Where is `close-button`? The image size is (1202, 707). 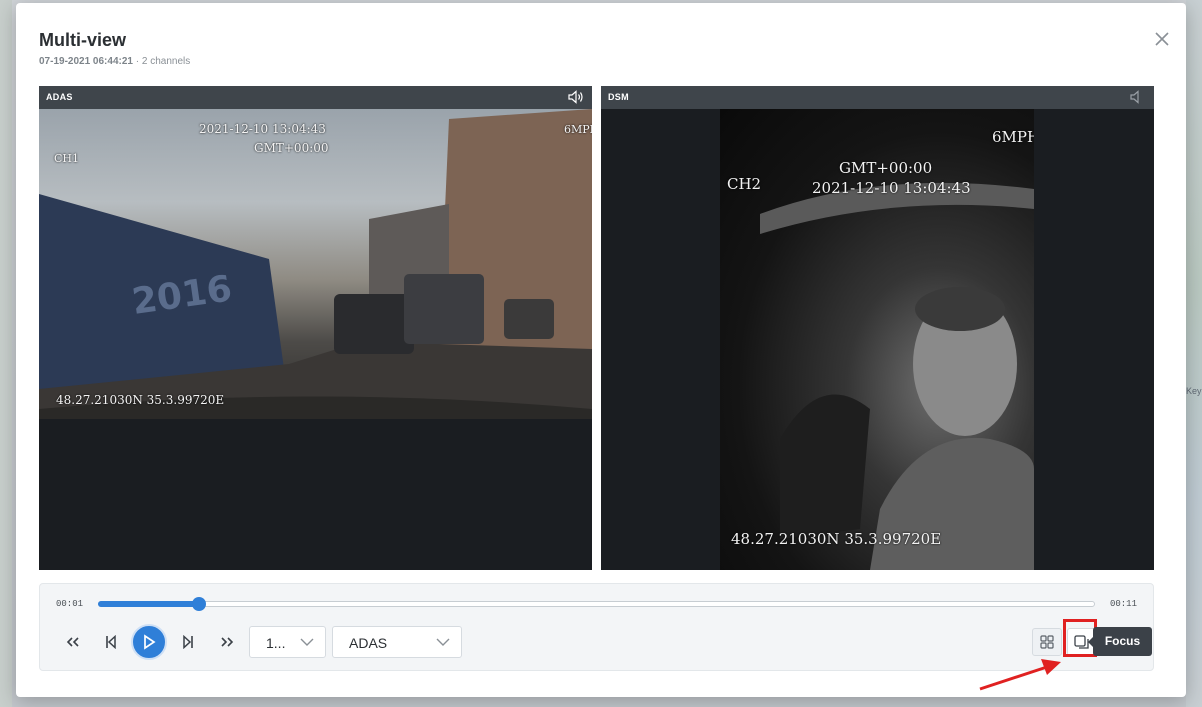 close-button is located at coordinates (1162, 39).